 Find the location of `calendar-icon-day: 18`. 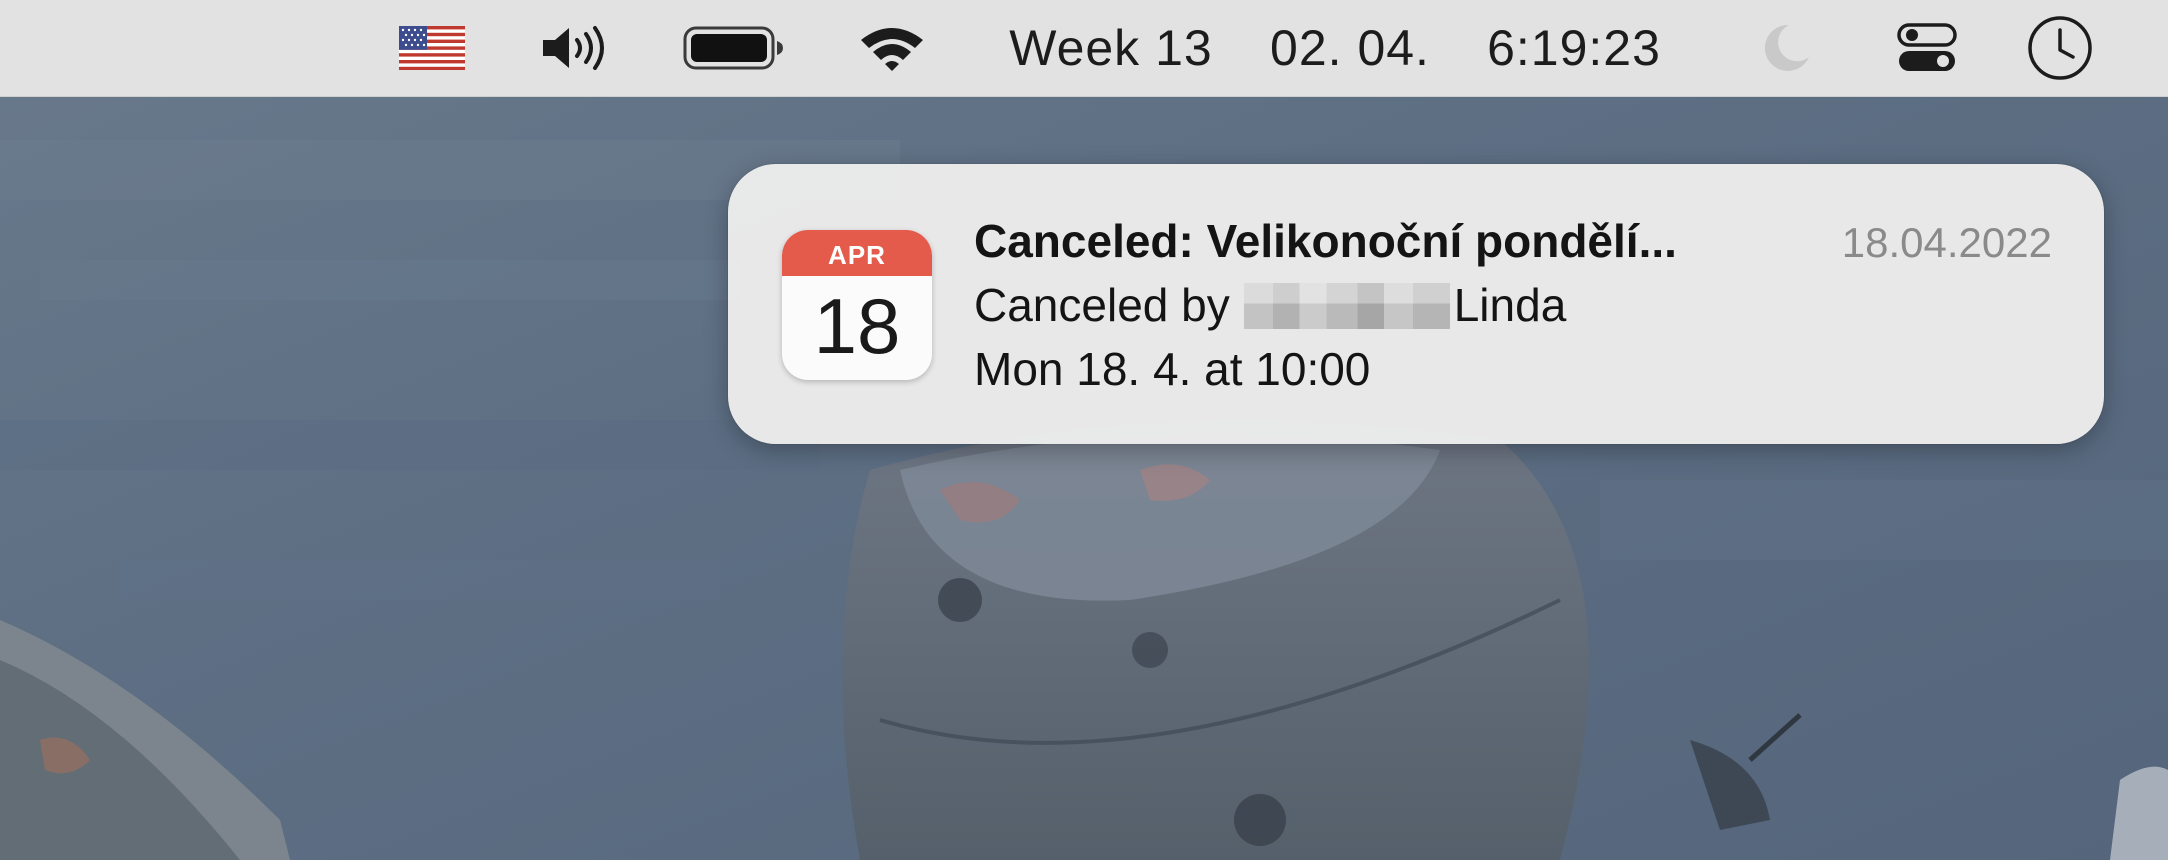

calendar-icon-day: 18 is located at coordinates (857, 326).